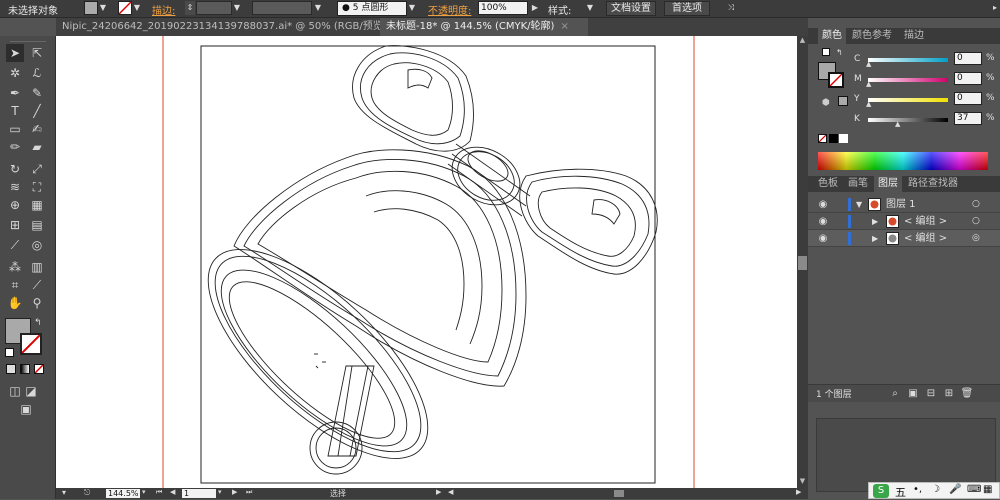 This screenshot has width=1000, height=500. What do you see at coordinates (26, 409) in the screenshot?
I see `screen-mode-icon: ▣` at bounding box center [26, 409].